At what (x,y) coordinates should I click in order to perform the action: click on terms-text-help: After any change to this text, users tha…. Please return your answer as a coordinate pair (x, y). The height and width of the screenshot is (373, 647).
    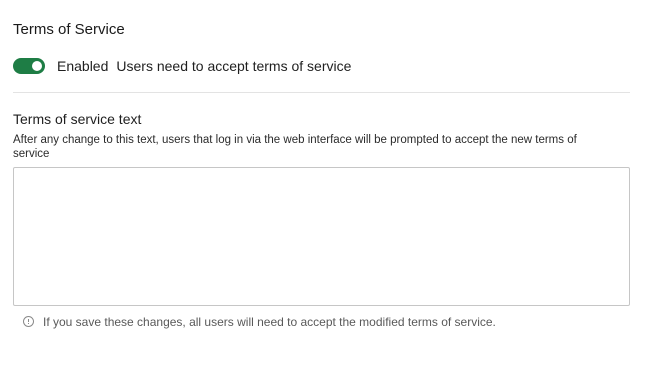
    Looking at the image, I should click on (295, 147).